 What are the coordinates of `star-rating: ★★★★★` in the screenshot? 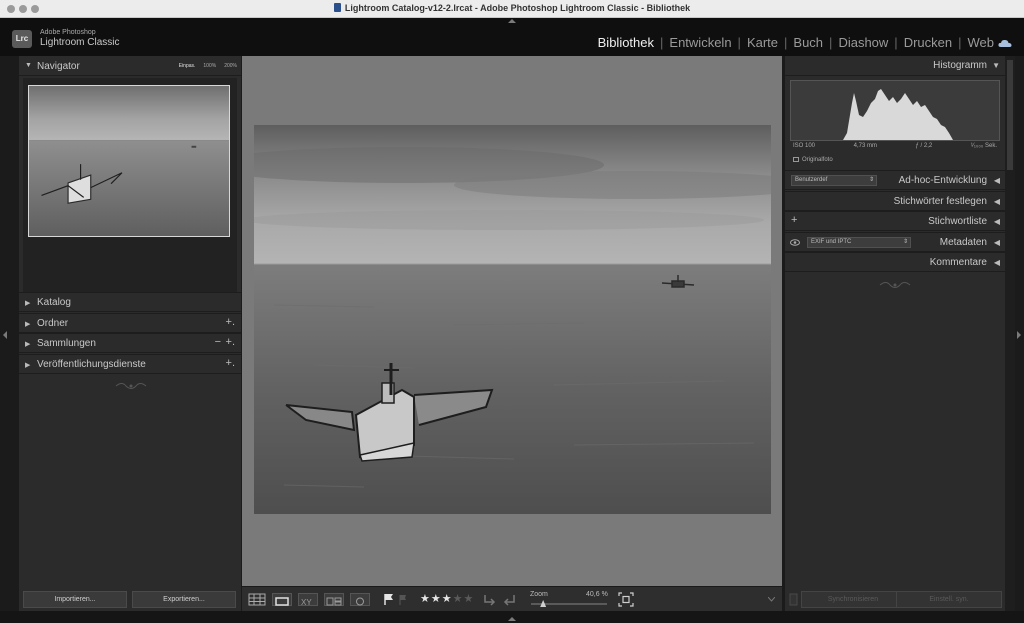 It's located at (447, 598).